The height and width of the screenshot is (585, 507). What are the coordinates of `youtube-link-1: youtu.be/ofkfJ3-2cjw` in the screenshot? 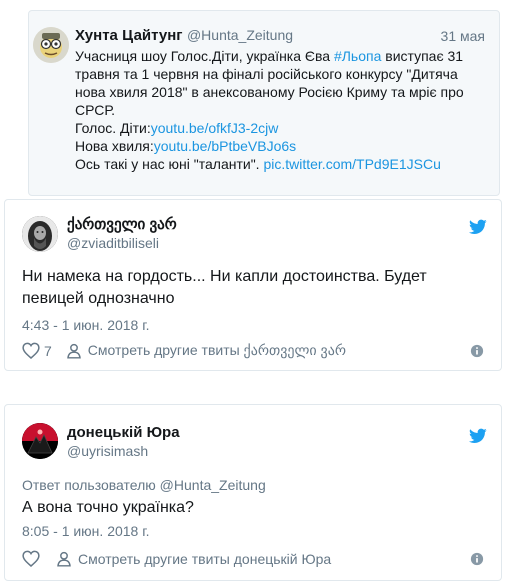 It's located at (215, 128).